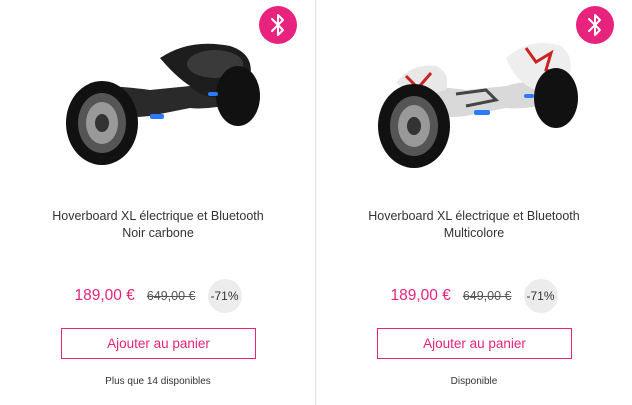  Describe the element at coordinates (160, 98) in the screenshot. I see `product-image-hoverboard-black` at that location.